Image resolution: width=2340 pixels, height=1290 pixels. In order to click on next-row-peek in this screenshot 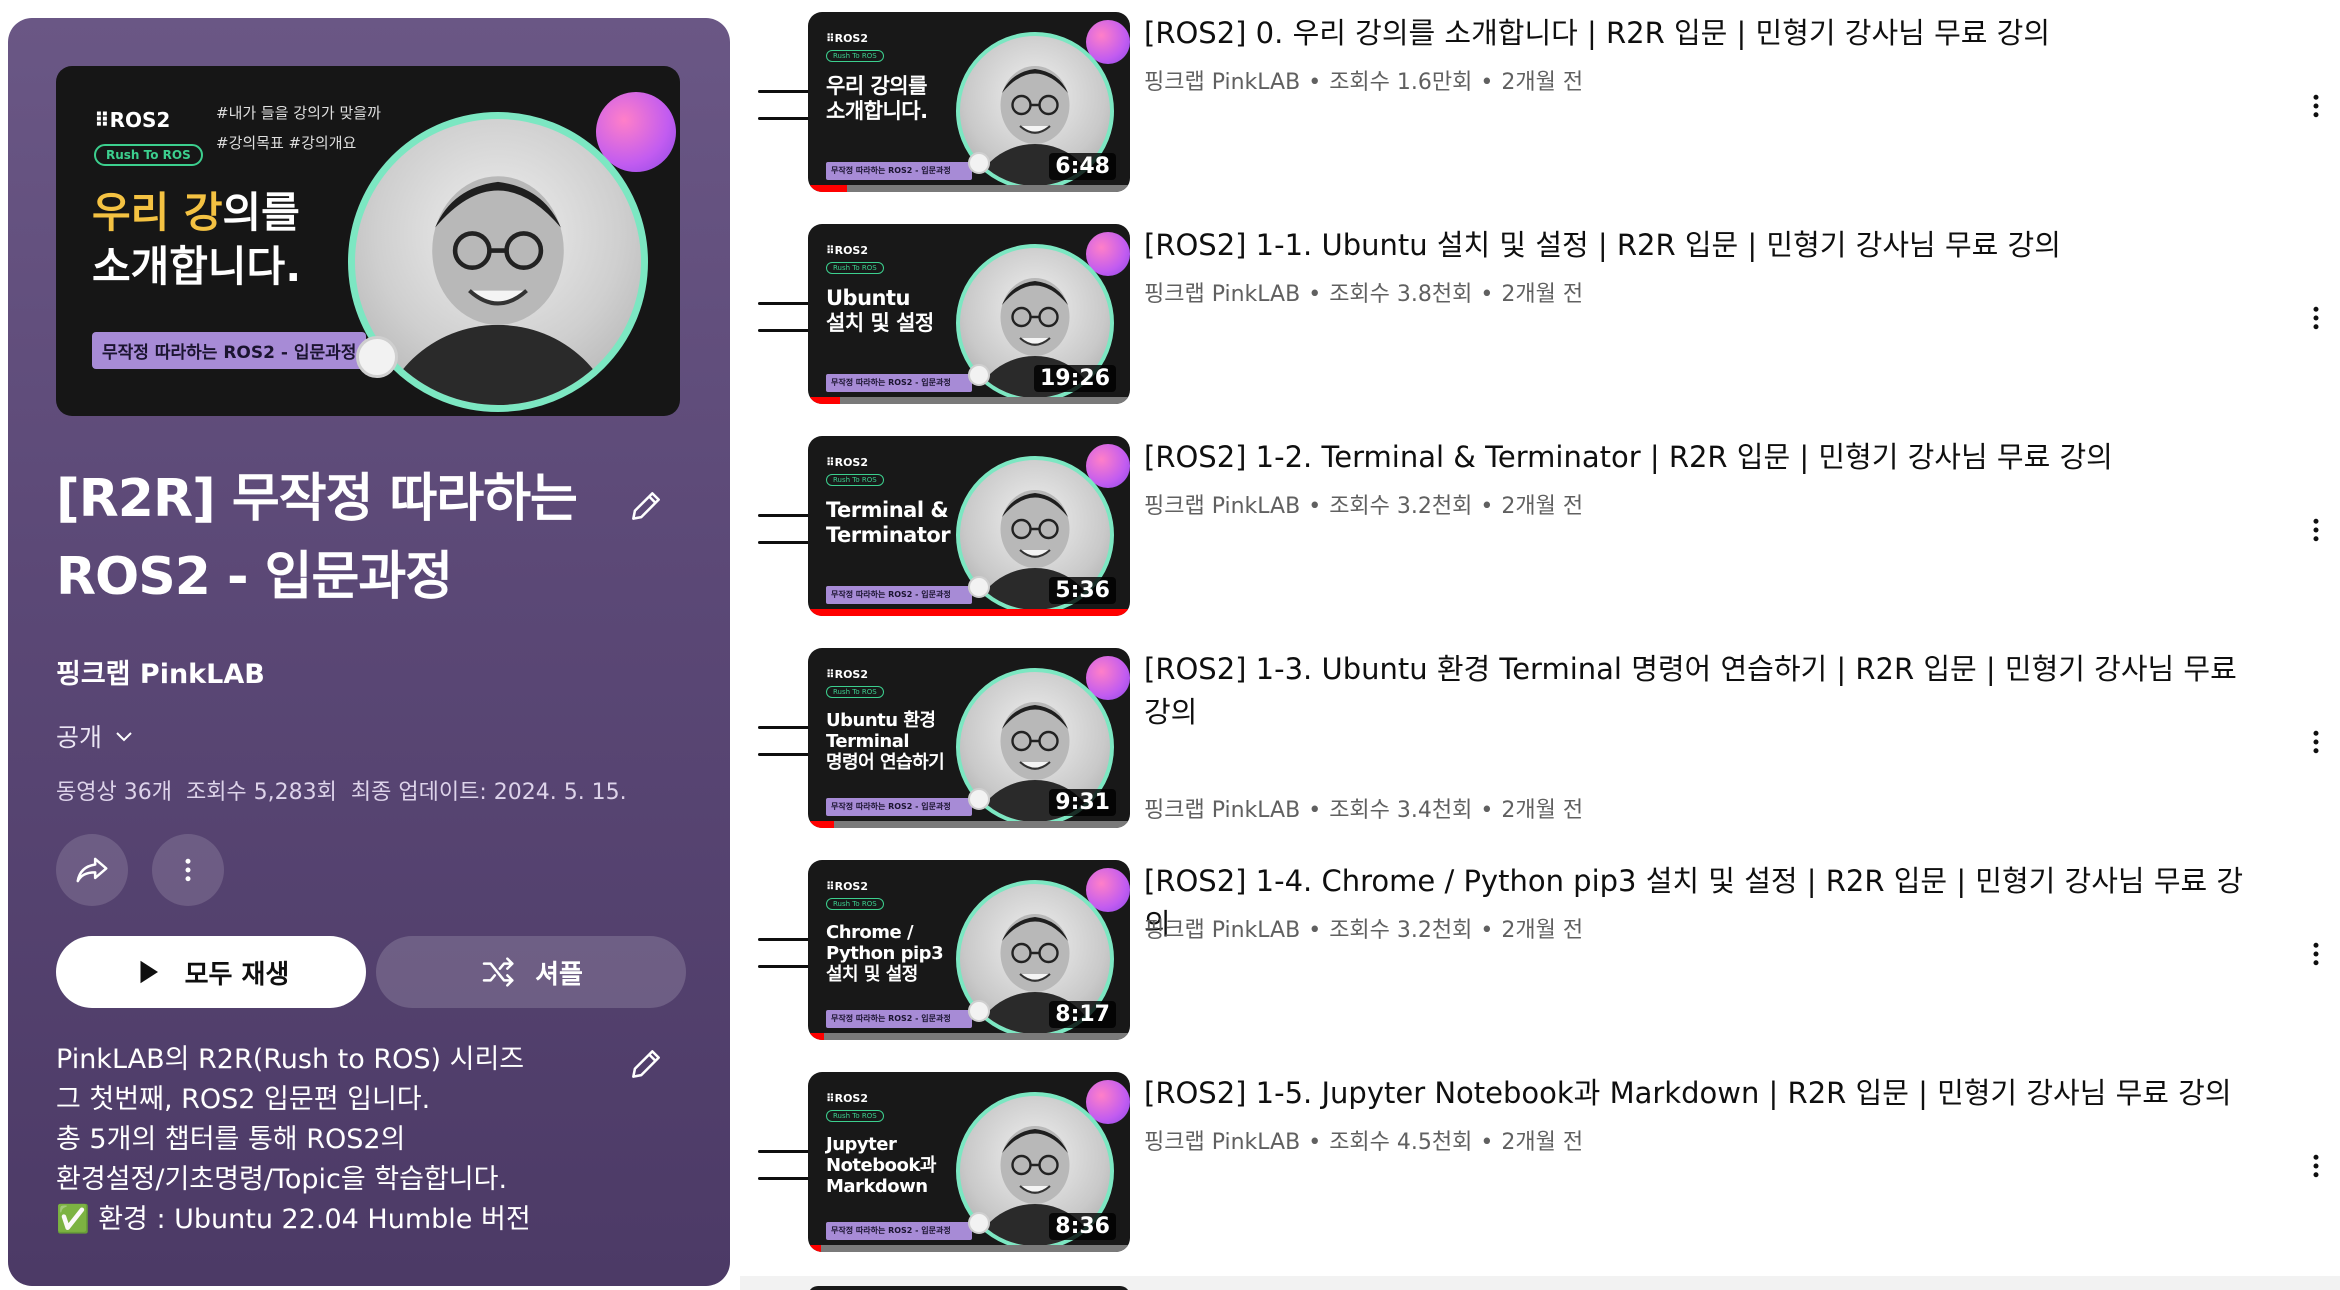, I will do `click(1540, 1283)`.